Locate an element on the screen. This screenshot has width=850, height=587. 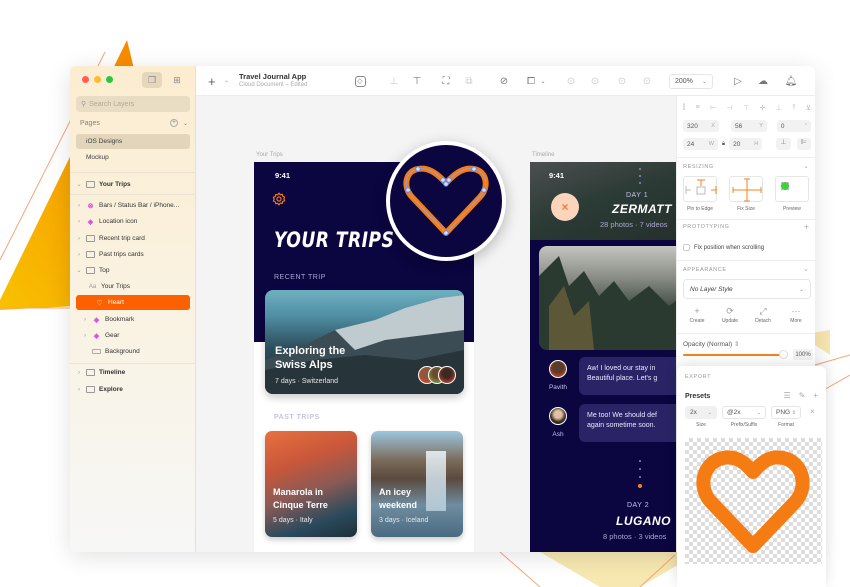
opacity-slider-thumb is located at coordinates (783, 354).